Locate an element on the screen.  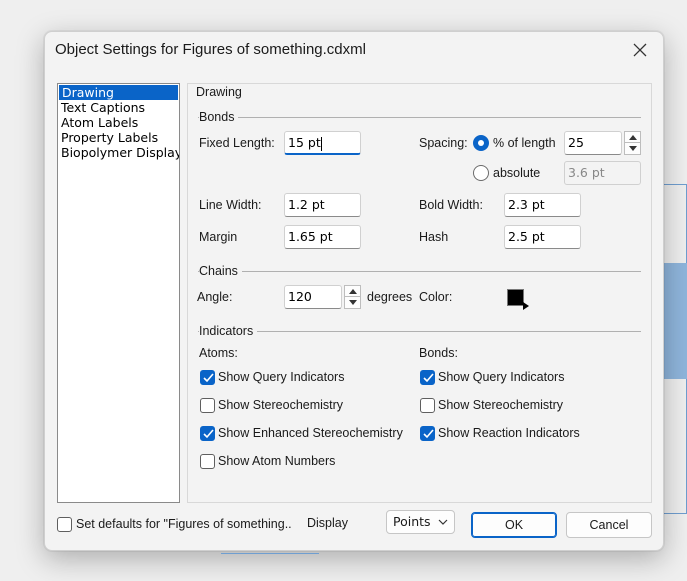
bonds-divider is located at coordinates (419, 117).